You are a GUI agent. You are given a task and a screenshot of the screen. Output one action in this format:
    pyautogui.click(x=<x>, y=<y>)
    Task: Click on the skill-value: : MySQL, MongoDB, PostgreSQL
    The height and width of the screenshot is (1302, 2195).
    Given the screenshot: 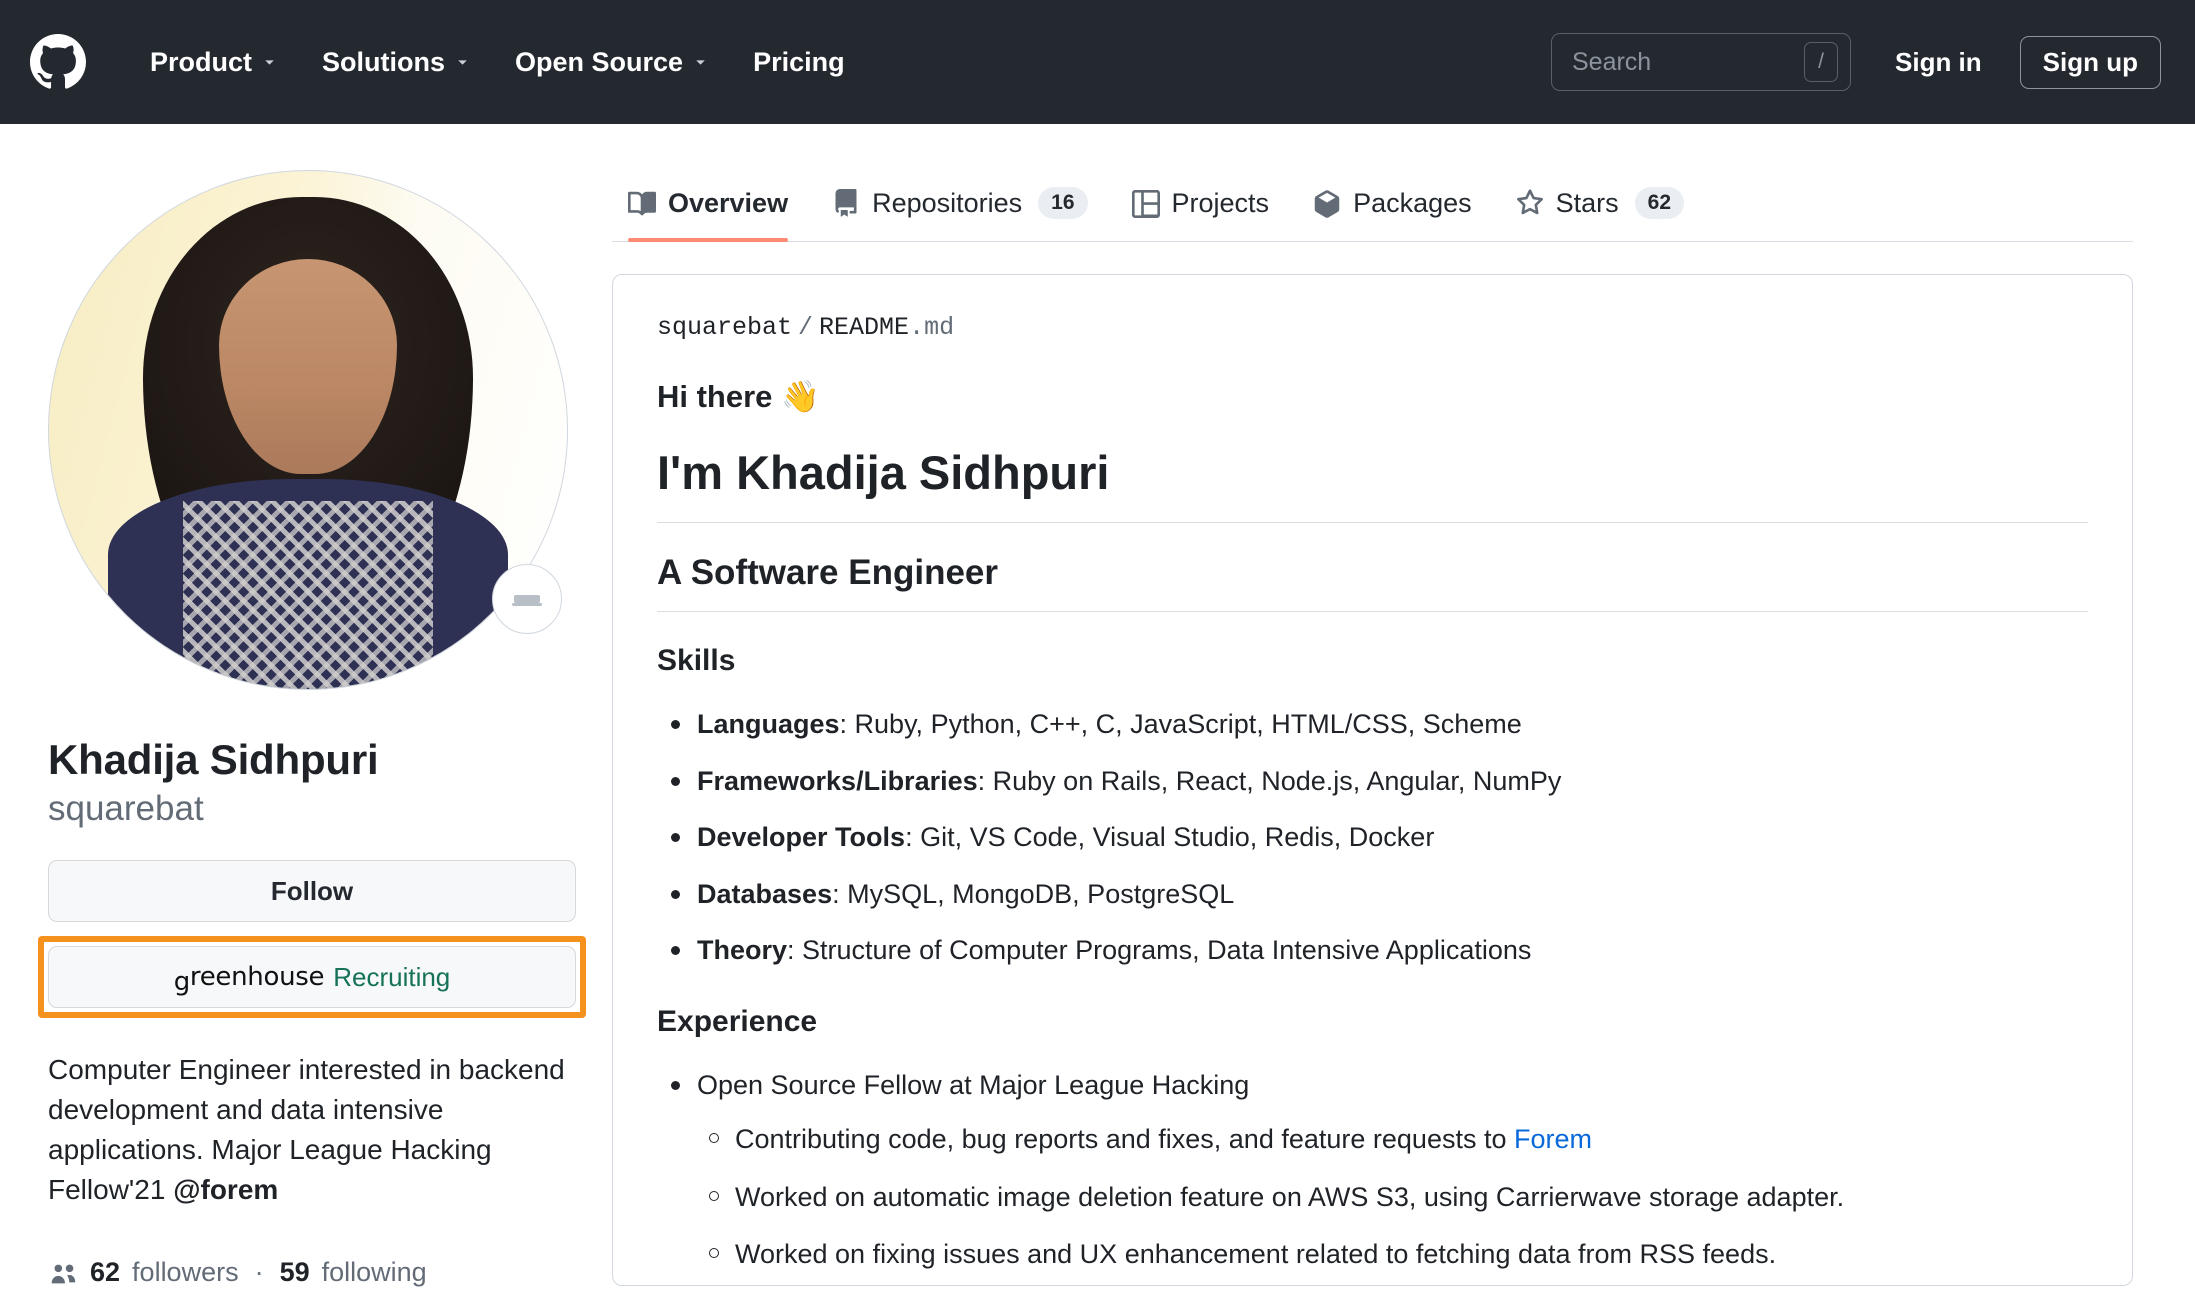 What is the action you would take?
    pyautogui.click(x=1033, y=893)
    